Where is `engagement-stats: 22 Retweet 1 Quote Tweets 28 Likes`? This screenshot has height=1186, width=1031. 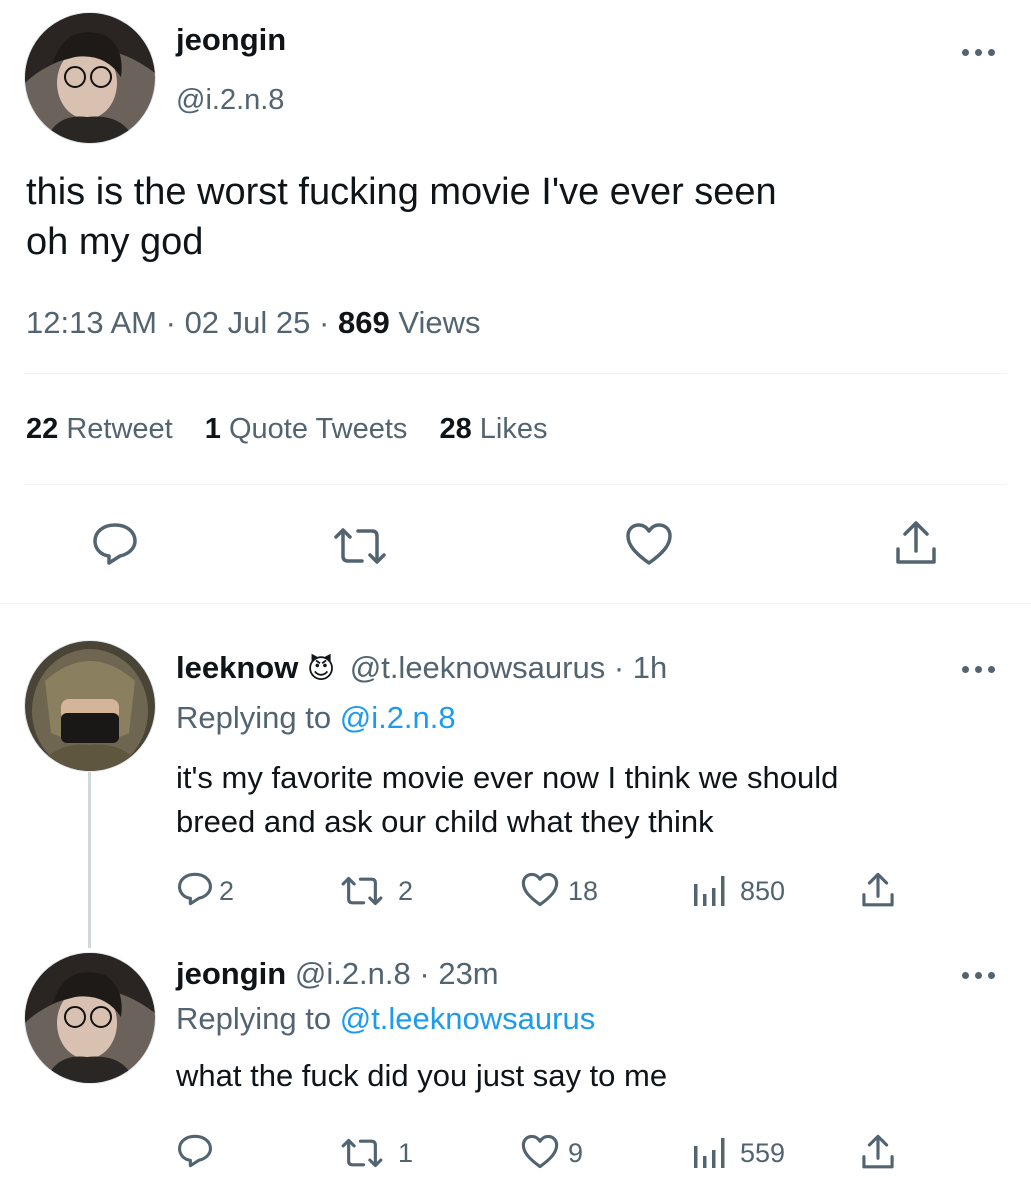 engagement-stats: 22 Retweet 1 Quote Tweets 28 Likes is located at coordinates (286, 429).